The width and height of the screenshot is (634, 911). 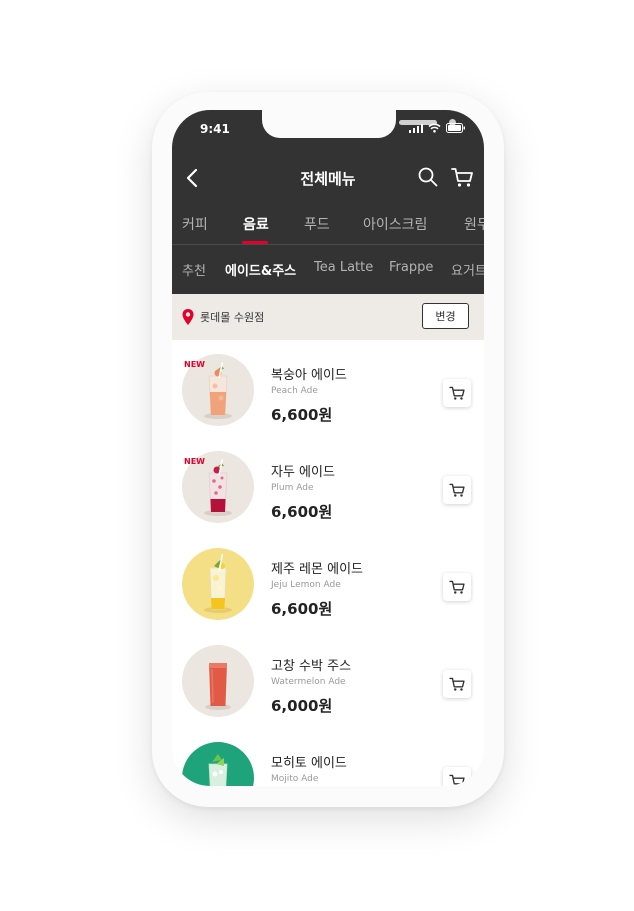 I want to click on tab-icecream: 아이스크림, so click(x=395, y=224).